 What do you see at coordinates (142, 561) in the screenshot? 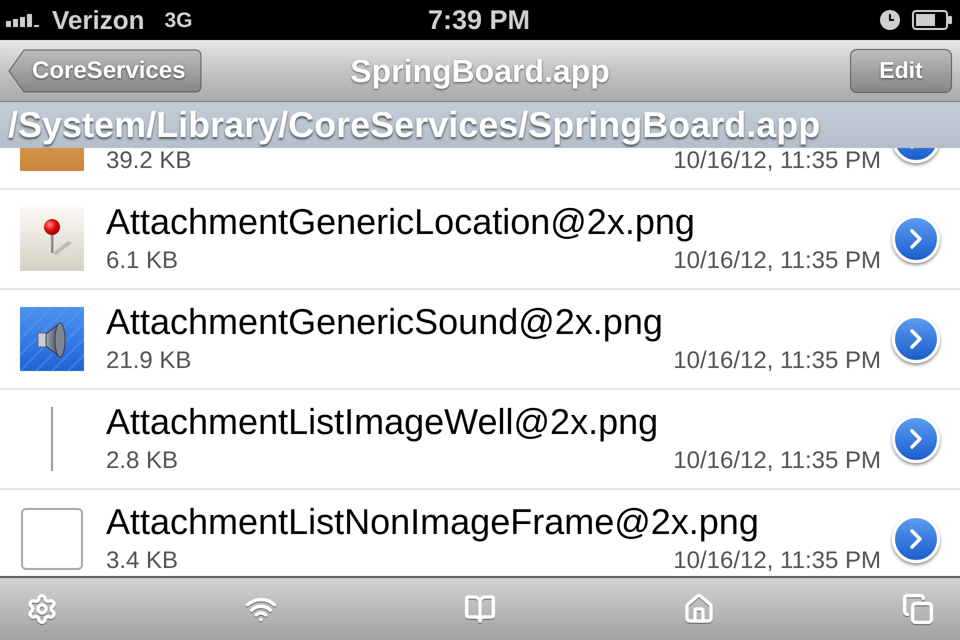
I see `file-size: 3.4 KB` at bounding box center [142, 561].